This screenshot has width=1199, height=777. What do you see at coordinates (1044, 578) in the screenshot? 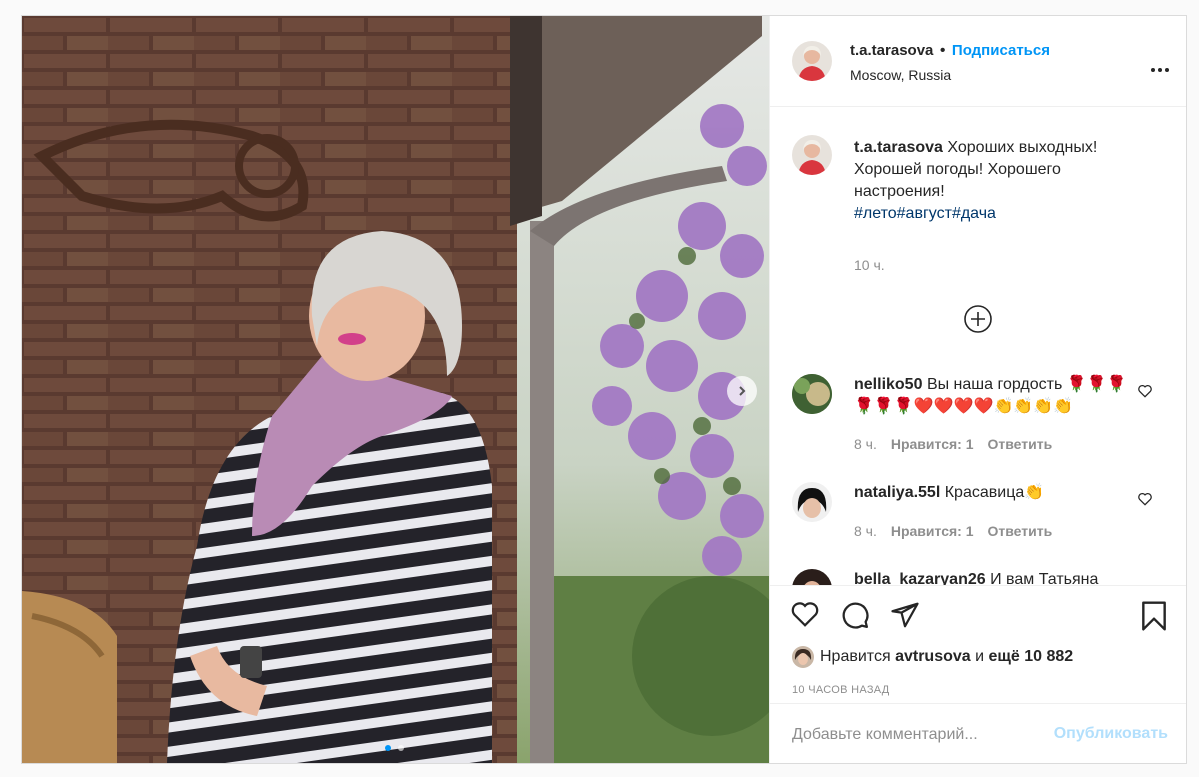
I see `comment-text: И вам Татьяна` at bounding box center [1044, 578].